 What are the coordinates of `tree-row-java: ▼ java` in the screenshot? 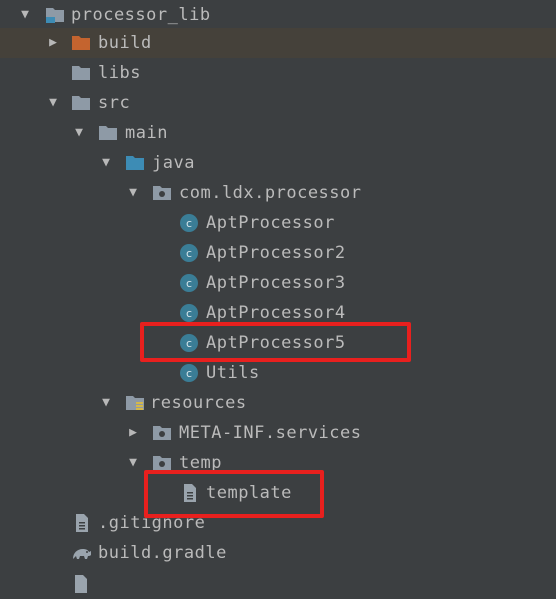 It's located at (278, 163).